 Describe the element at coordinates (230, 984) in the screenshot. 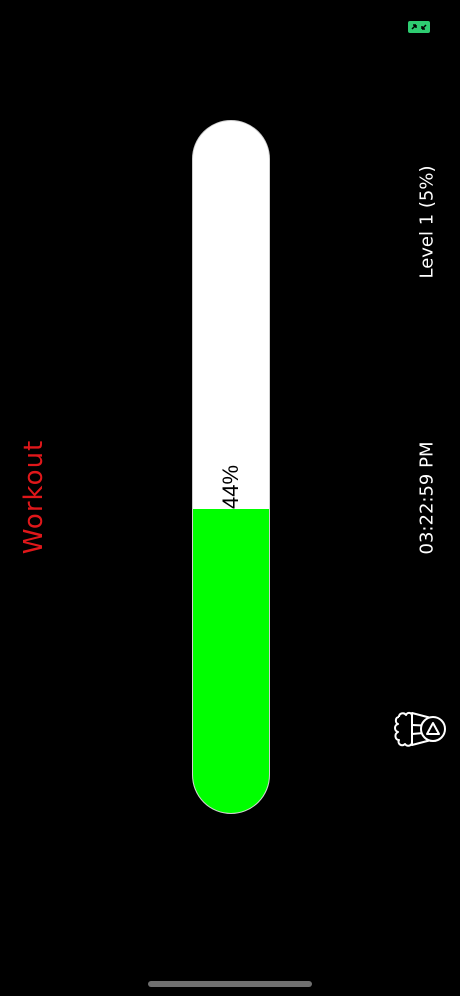

I see `home-indicator` at that location.